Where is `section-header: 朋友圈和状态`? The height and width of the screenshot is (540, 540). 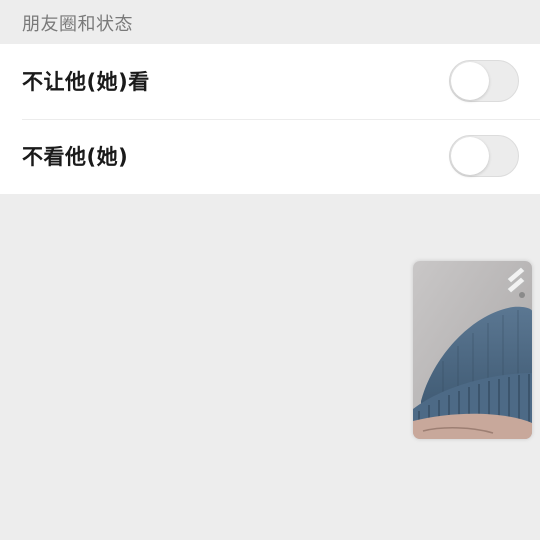 section-header: 朋友圈和状态 is located at coordinates (77, 24).